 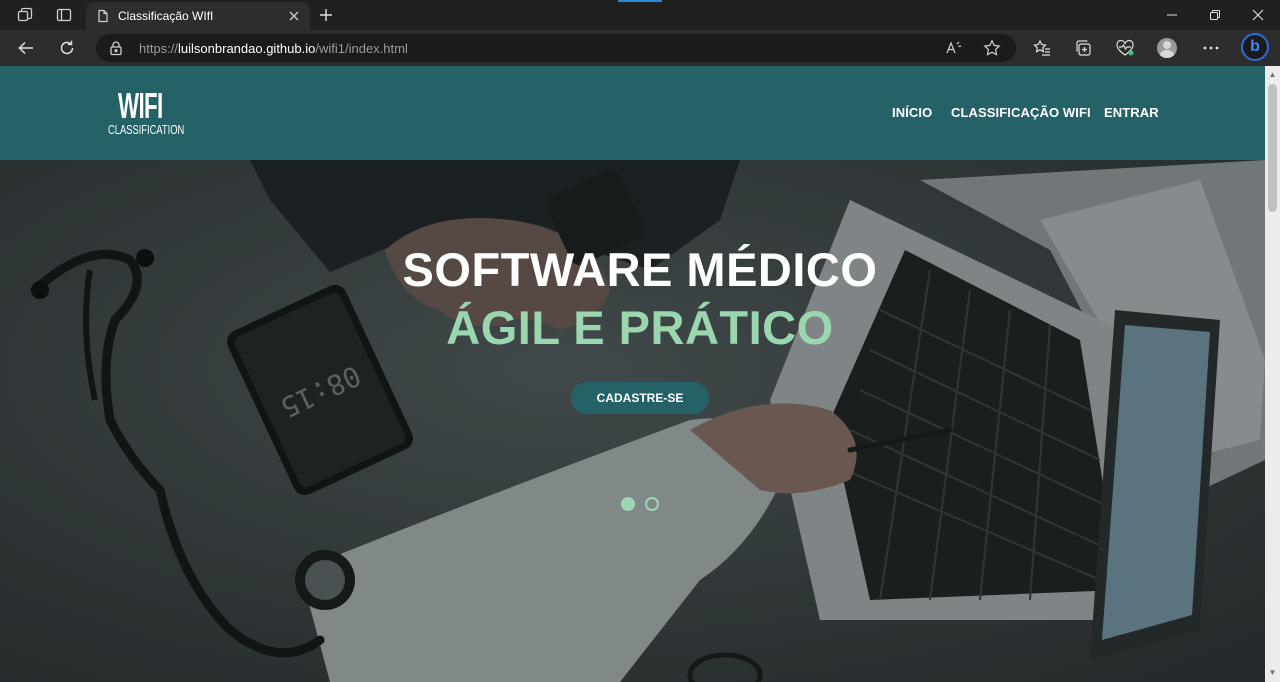 What do you see at coordinates (992, 48) in the screenshot?
I see `favorite-star-icon` at bounding box center [992, 48].